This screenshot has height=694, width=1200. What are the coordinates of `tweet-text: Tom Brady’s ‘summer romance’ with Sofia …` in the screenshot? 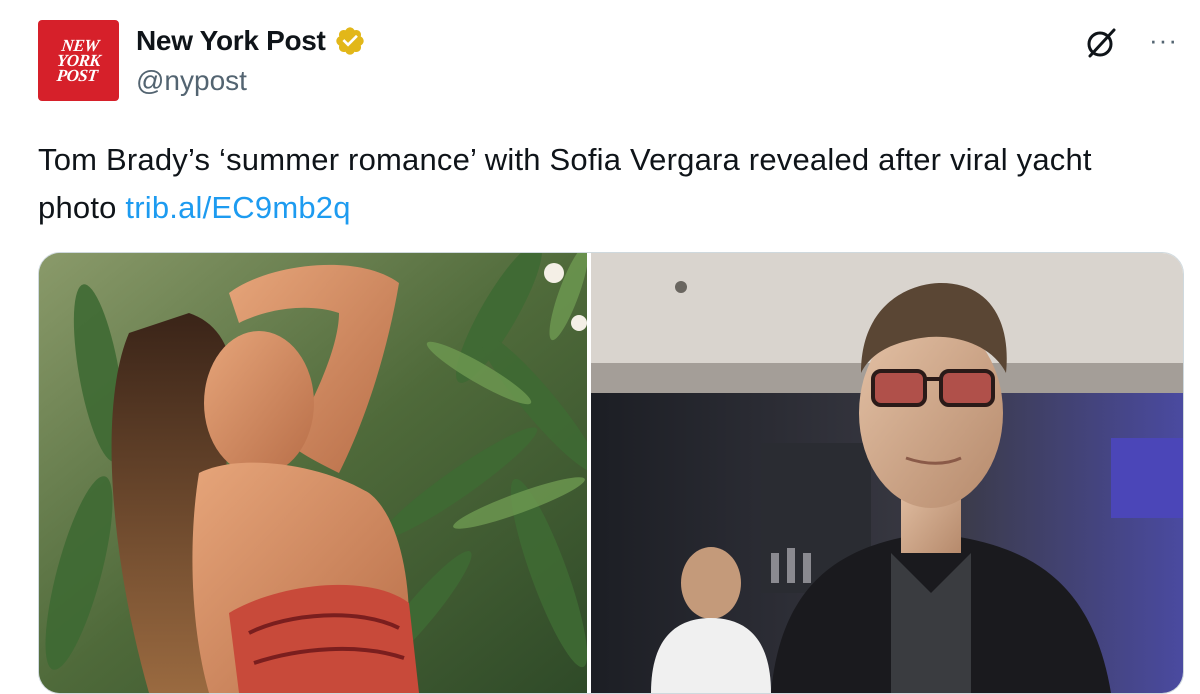 It's located at (598, 184).